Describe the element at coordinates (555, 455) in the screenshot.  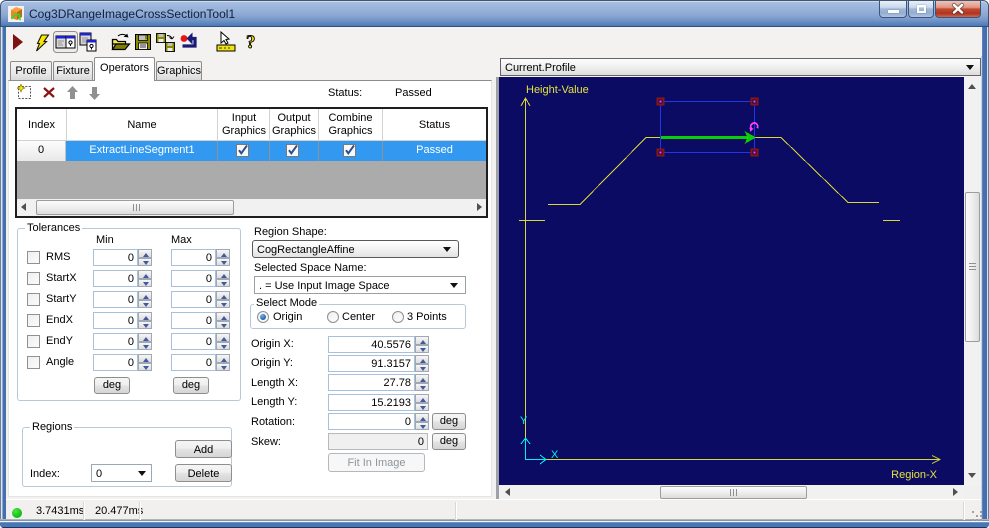
I see `svg-text: X` at that location.